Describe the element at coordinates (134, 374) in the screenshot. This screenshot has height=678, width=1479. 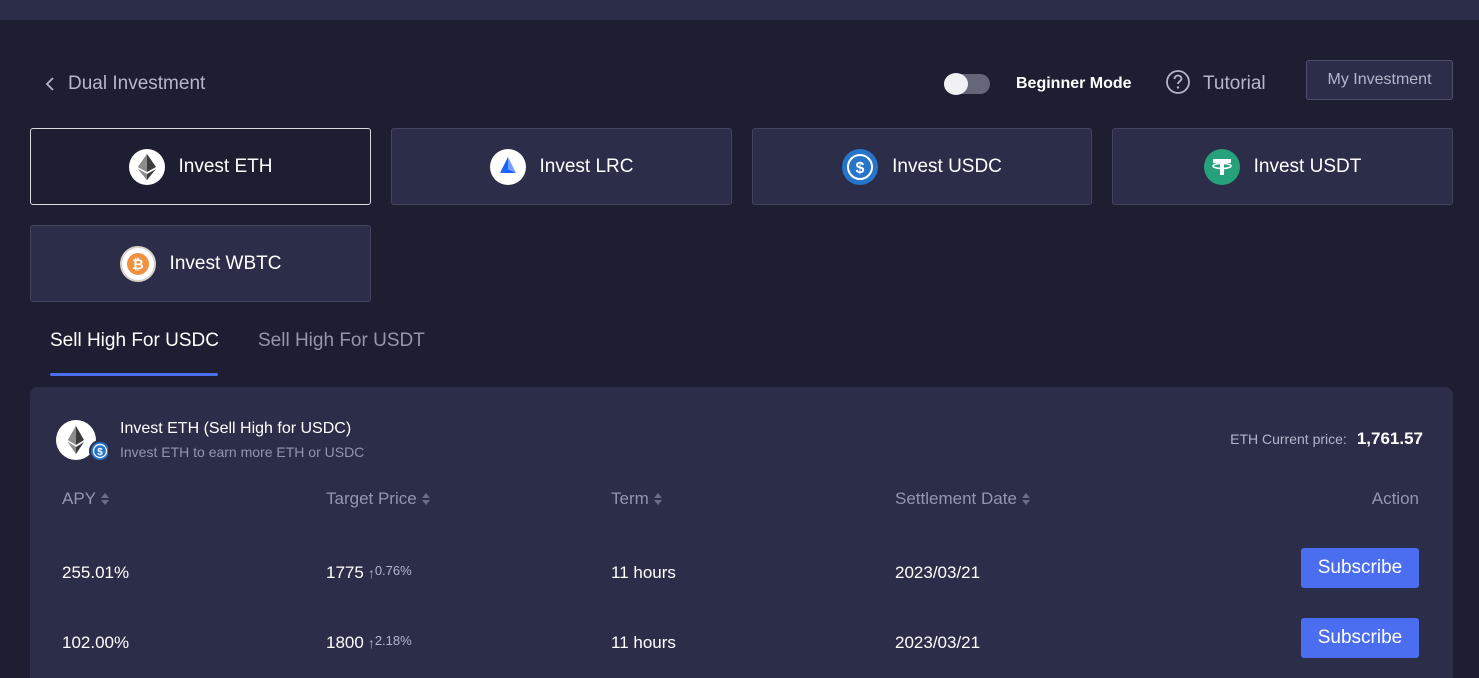
I see `active-tab-indicator` at that location.